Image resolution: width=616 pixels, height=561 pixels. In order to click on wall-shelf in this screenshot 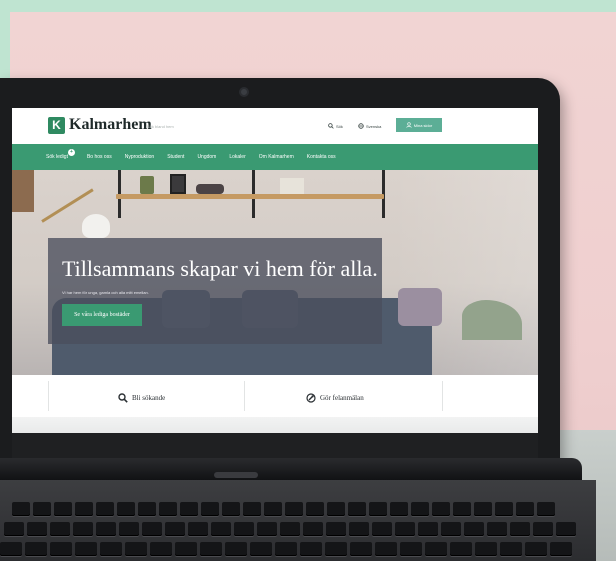, I will do `click(250, 196)`.